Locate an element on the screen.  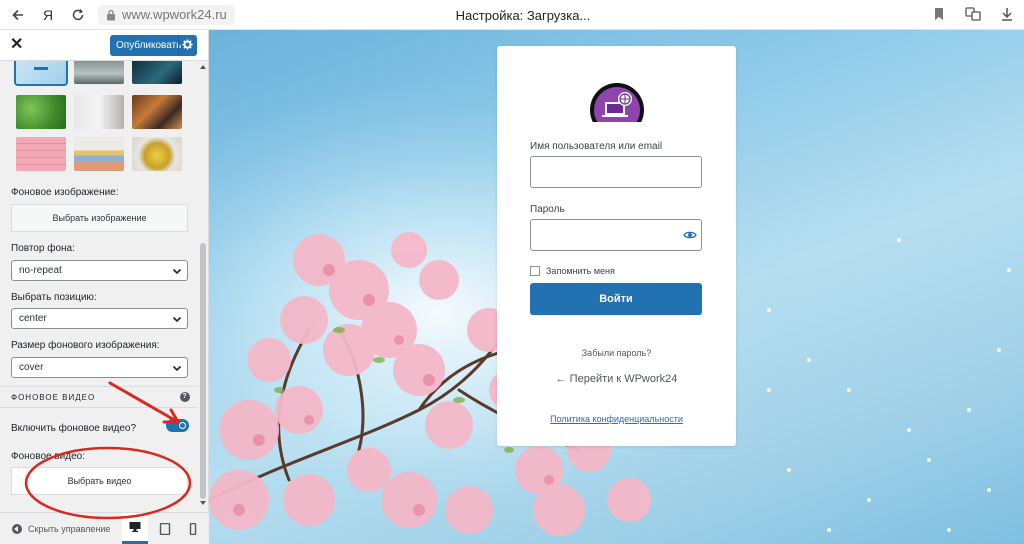
desktop-preview-icon is located at coordinates (135, 528).